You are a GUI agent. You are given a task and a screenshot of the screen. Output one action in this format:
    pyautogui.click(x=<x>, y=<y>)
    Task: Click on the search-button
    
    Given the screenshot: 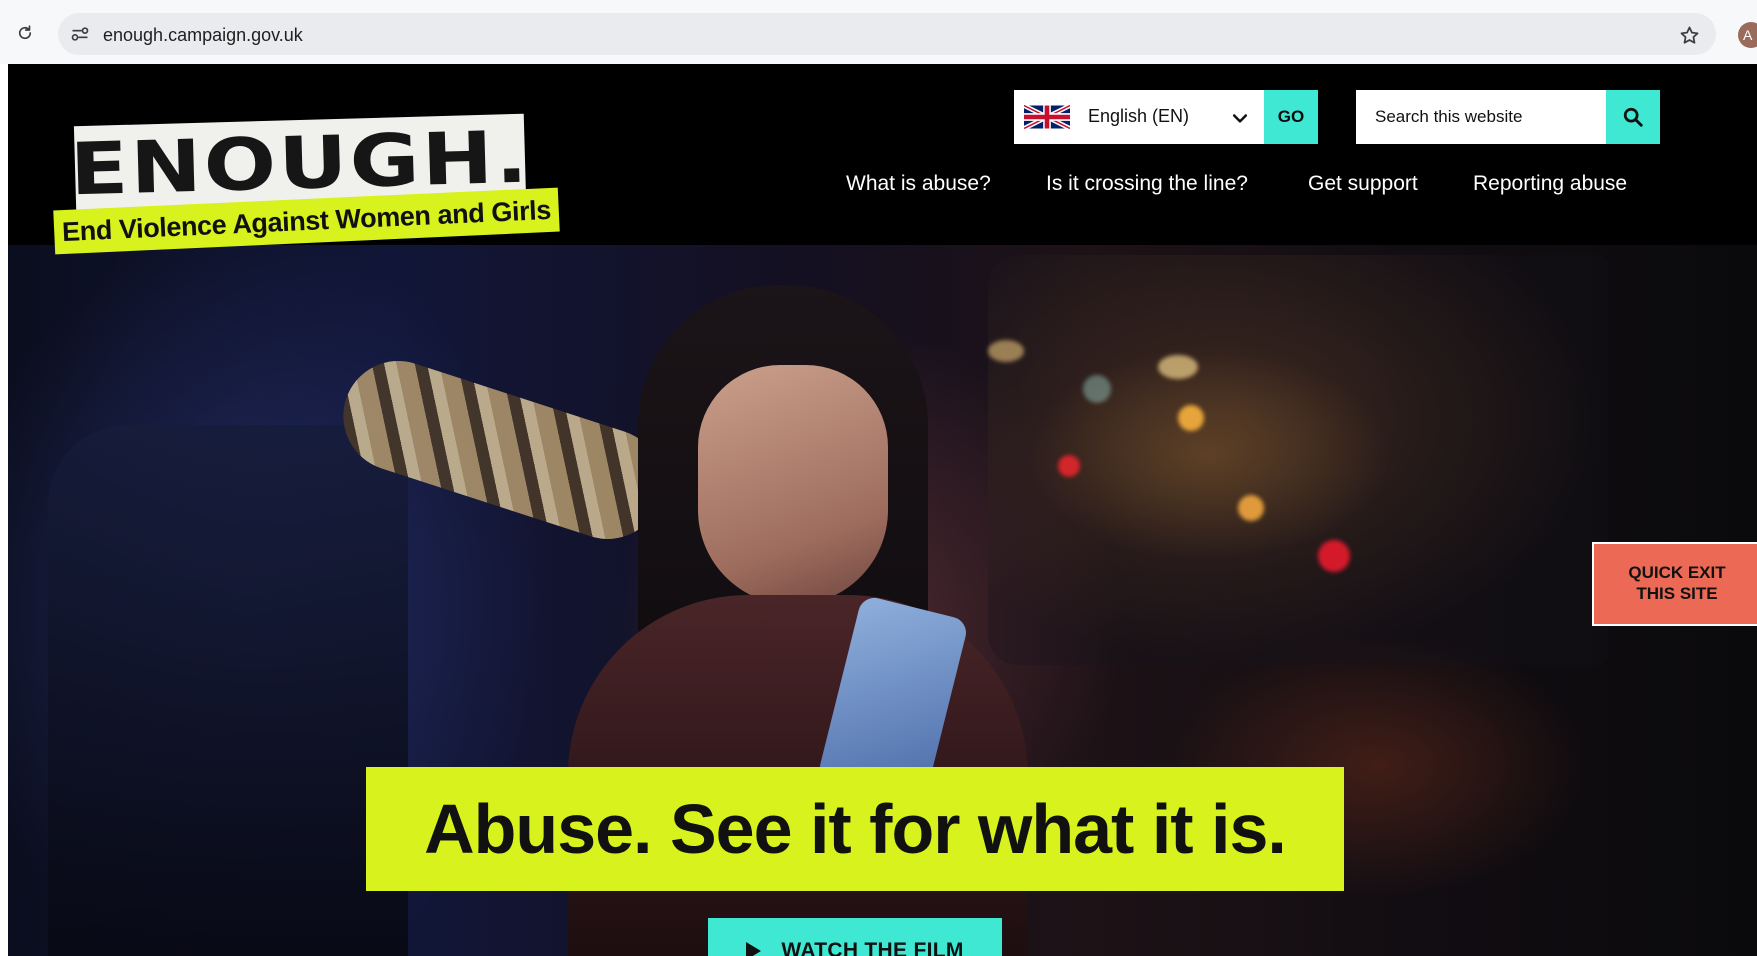 What is the action you would take?
    pyautogui.click(x=1633, y=117)
    